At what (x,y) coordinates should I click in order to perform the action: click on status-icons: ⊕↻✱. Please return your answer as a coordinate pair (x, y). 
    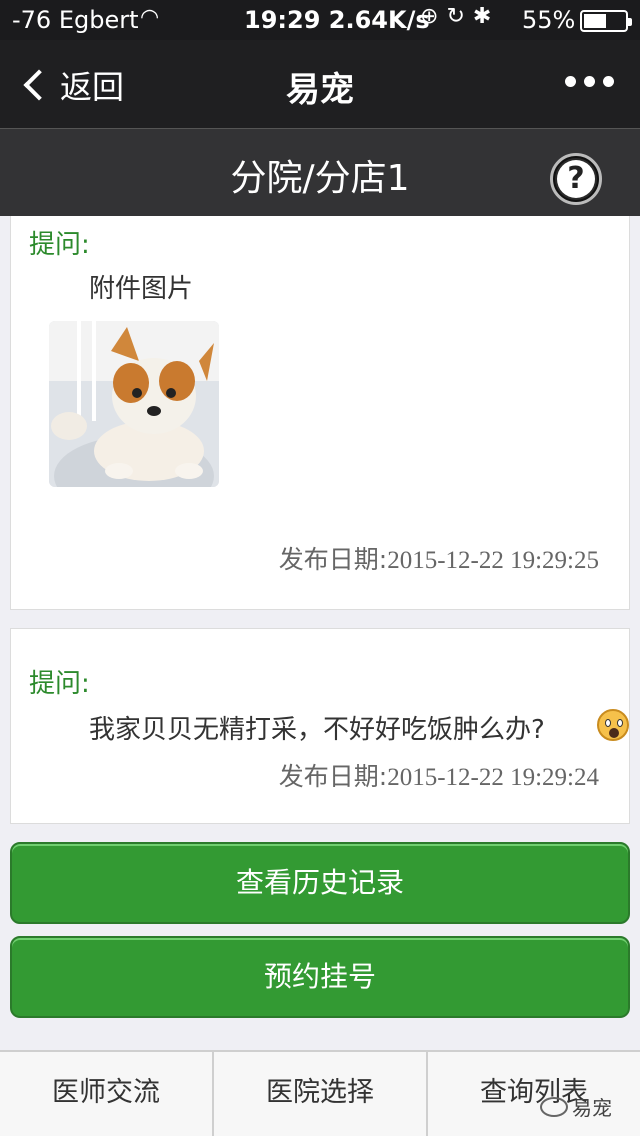
    Looking at the image, I should click on (459, 16).